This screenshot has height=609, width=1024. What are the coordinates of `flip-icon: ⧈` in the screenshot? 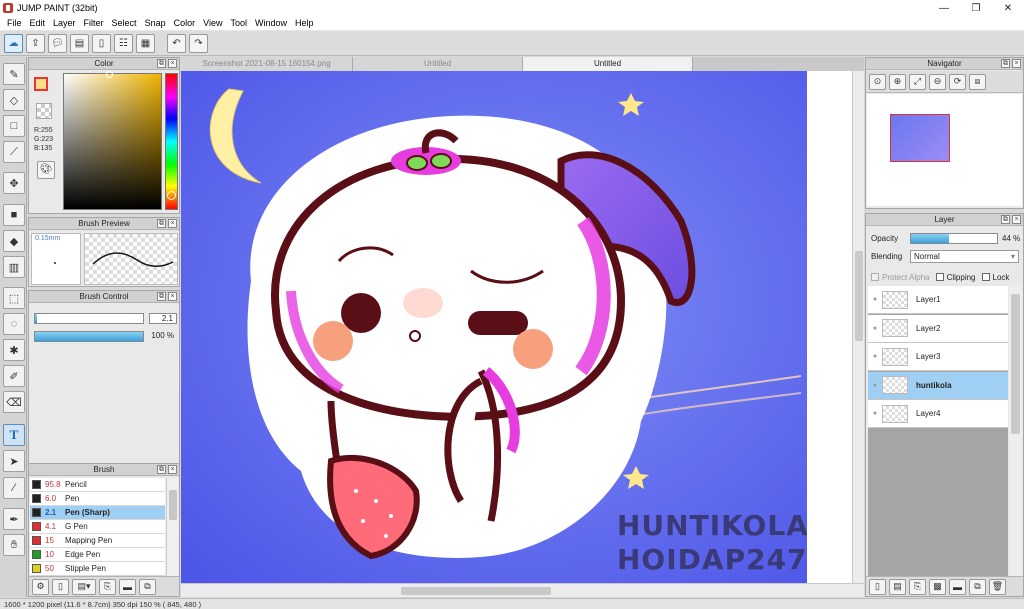 It's located at (977, 81).